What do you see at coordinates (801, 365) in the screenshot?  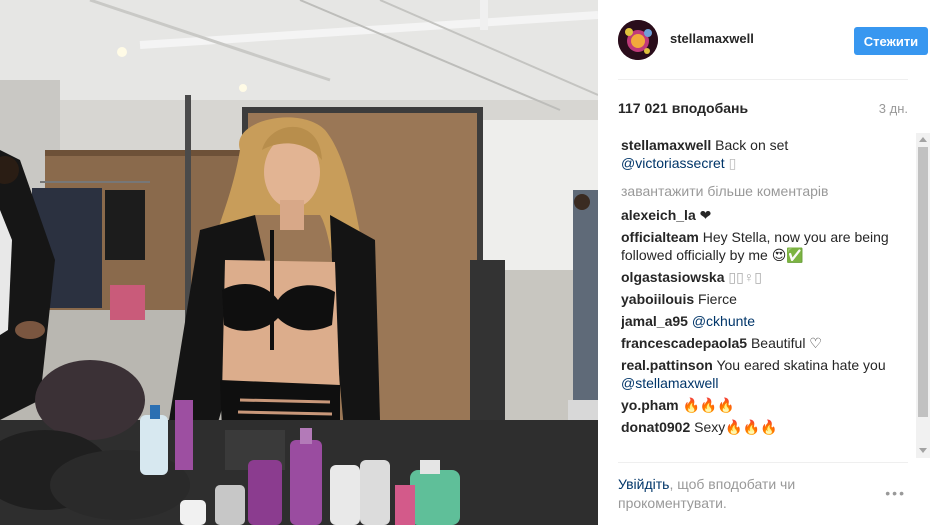 I see `comment-text: You eared skatina hate you` at bounding box center [801, 365].